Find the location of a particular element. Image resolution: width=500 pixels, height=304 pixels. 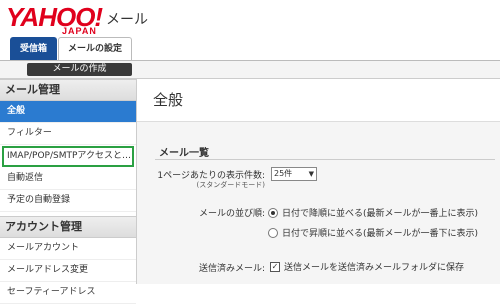

sent-mail-checkbox: ✓ is located at coordinates (275, 266).